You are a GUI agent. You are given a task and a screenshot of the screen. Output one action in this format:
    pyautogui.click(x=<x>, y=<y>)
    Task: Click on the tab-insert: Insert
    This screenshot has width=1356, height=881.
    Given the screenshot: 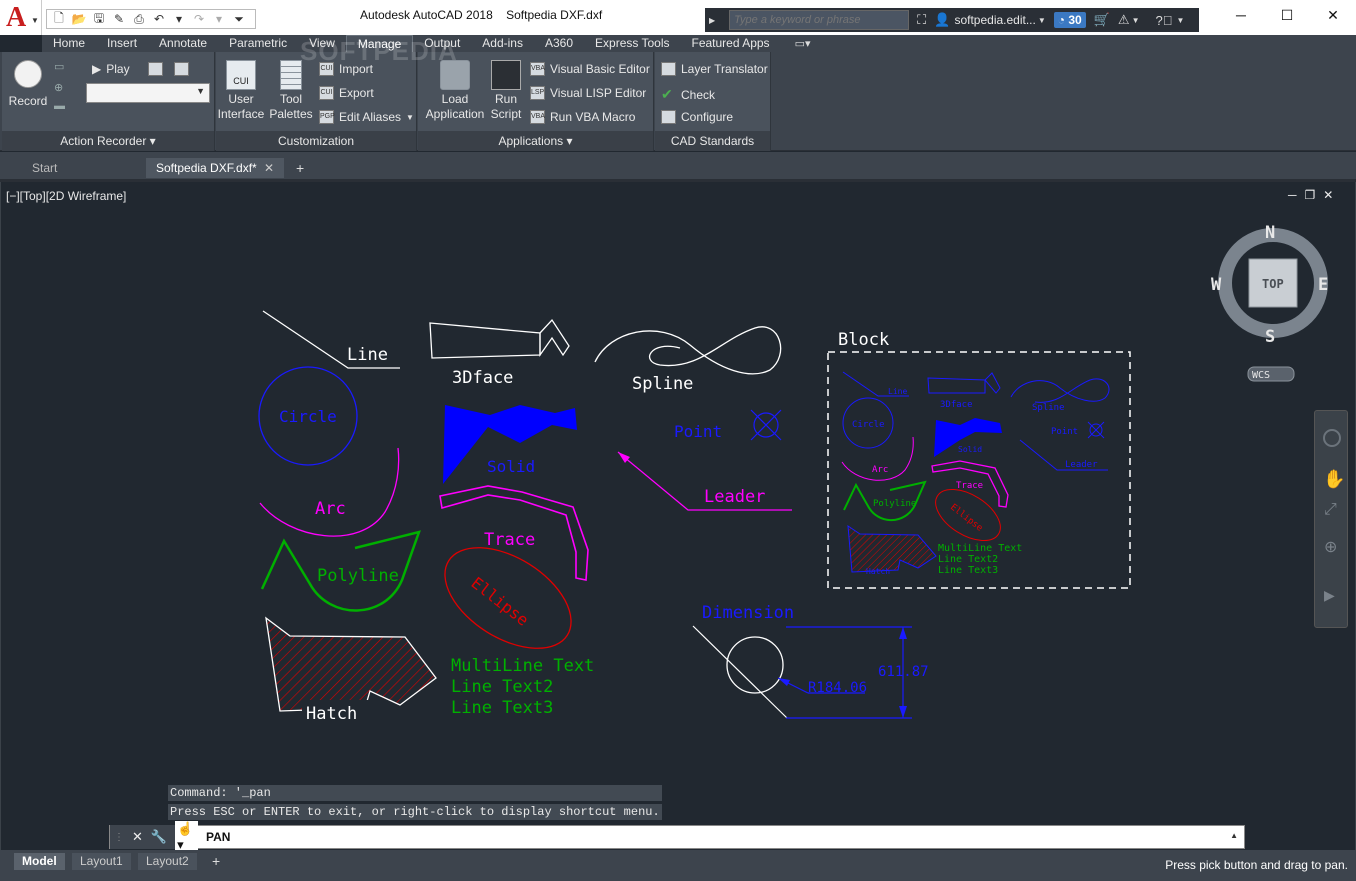 What is the action you would take?
    pyautogui.click(x=122, y=43)
    